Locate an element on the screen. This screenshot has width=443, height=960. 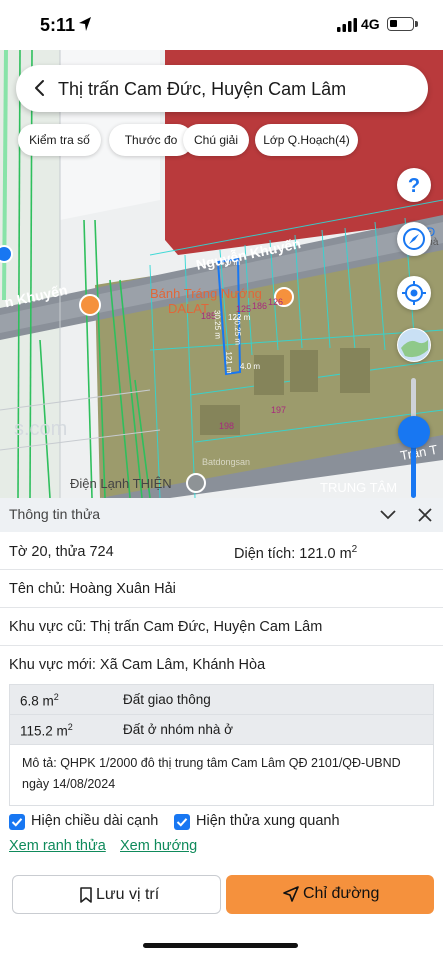
checkbox-label: Hiện chiều dài cạnh is located at coordinates (94, 821).